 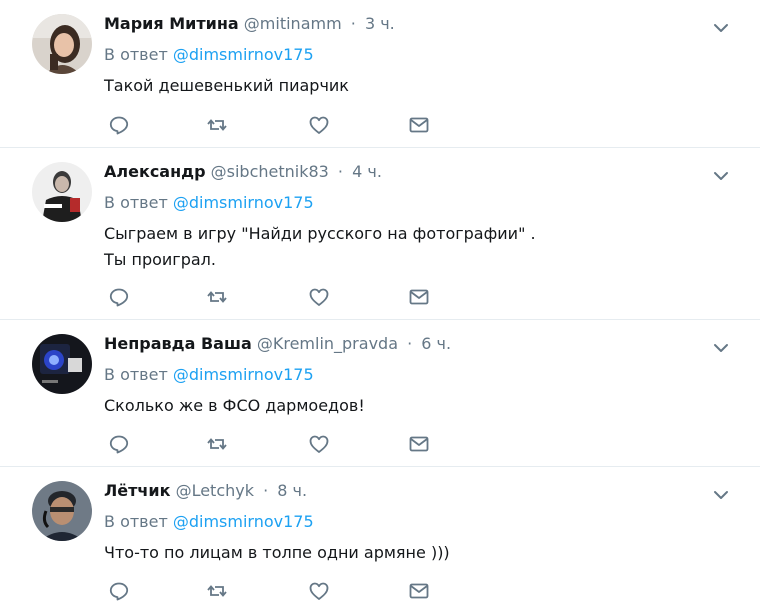 I want to click on author-handle: @mitinamm, so click(x=293, y=23).